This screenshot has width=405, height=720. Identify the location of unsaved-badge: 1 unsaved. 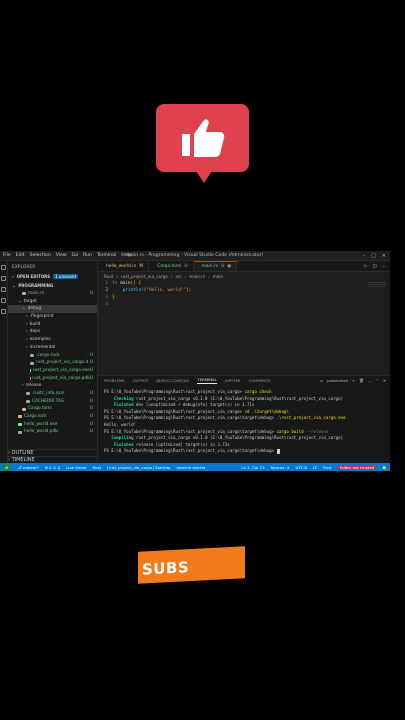
(65, 276).